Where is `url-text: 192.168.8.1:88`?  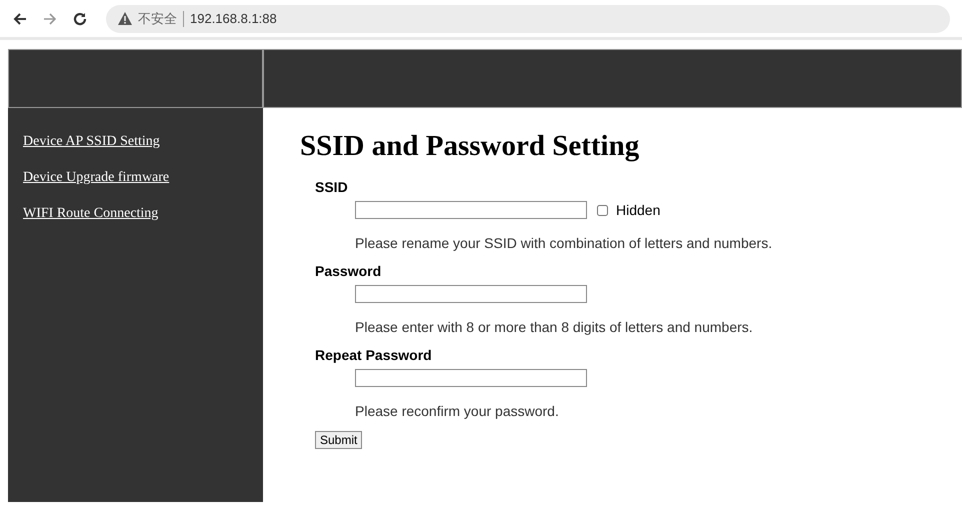
url-text: 192.168.8.1:88 is located at coordinates (233, 18).